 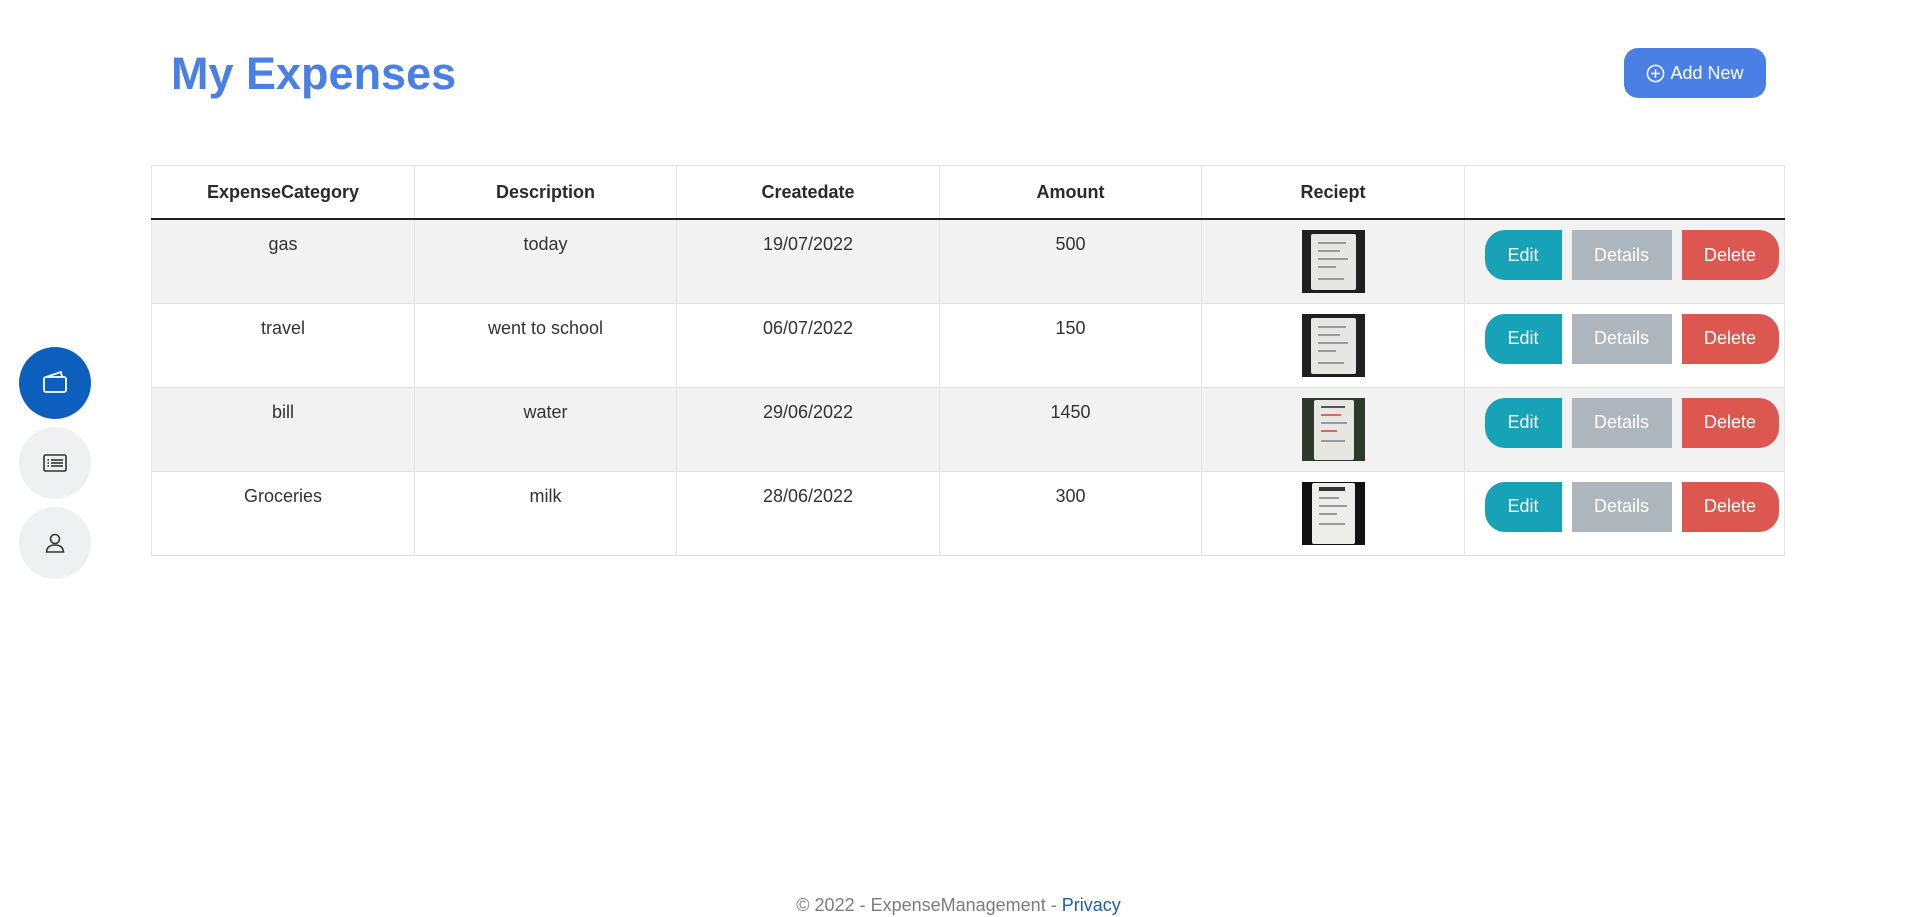 I want to click on cell-category: gas, so click(x=283, y=261).